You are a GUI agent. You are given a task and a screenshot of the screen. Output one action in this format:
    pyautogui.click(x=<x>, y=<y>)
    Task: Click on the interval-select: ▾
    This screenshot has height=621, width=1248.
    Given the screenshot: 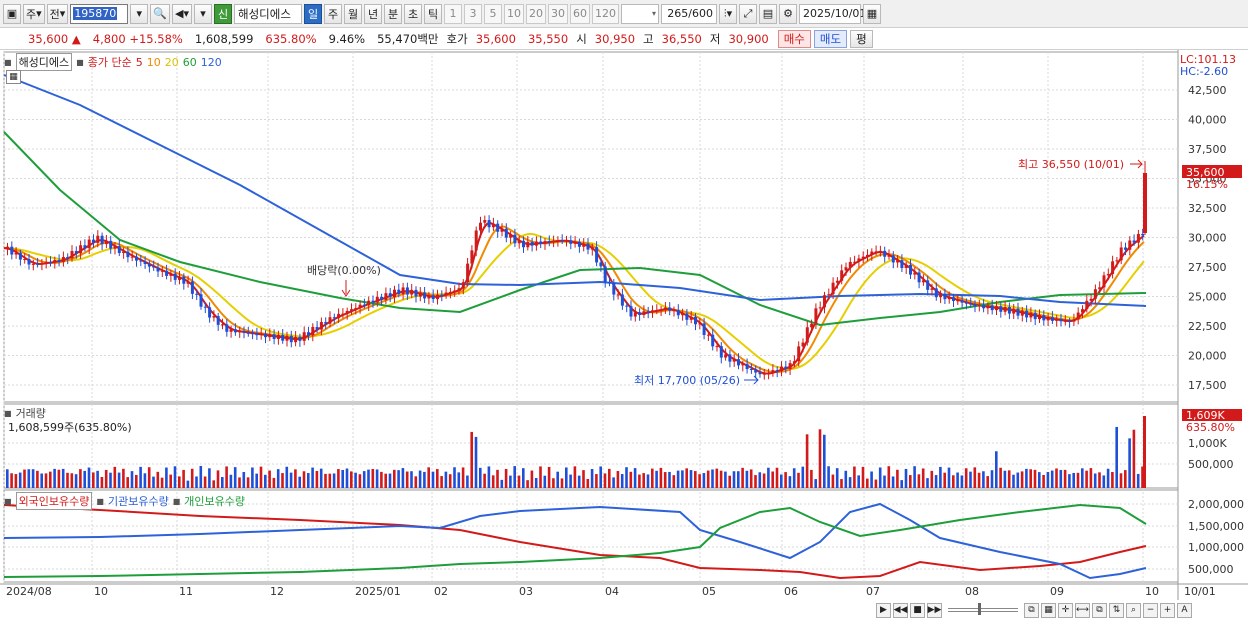 What is the action you would take?
    pyautogui.click(x=640, y=13)
    